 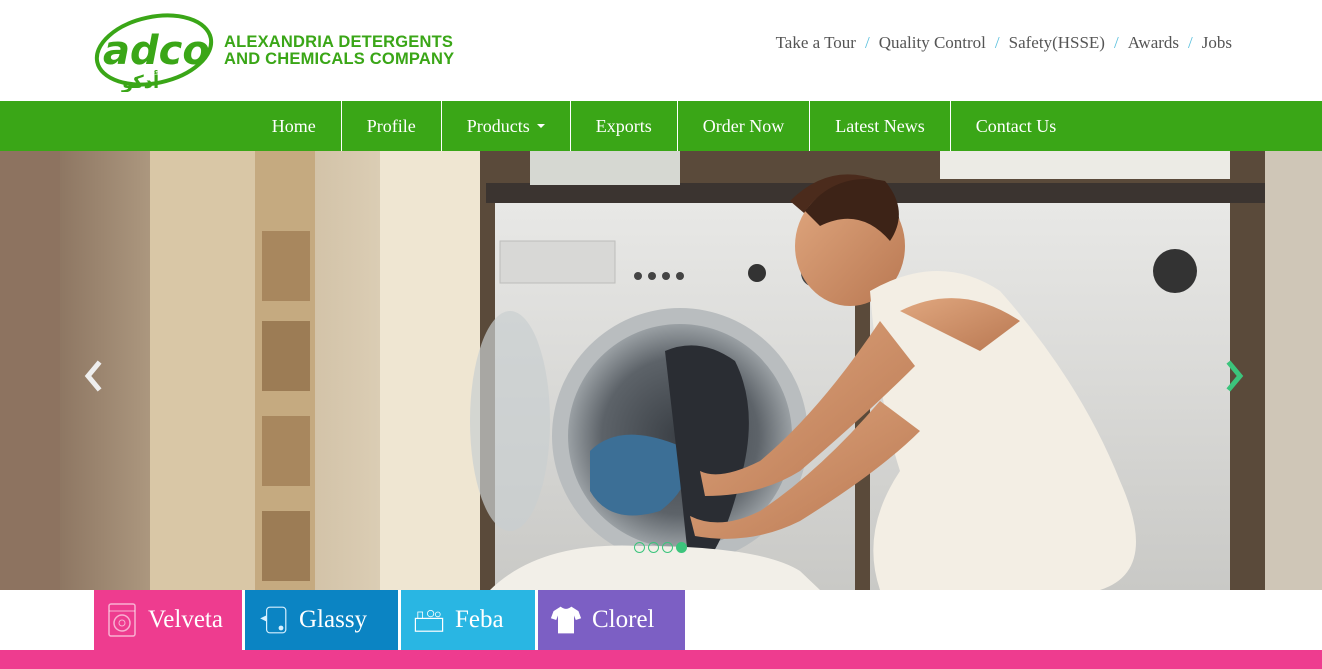 I want to click on slider-next-control, so click(x=1235, y=381).